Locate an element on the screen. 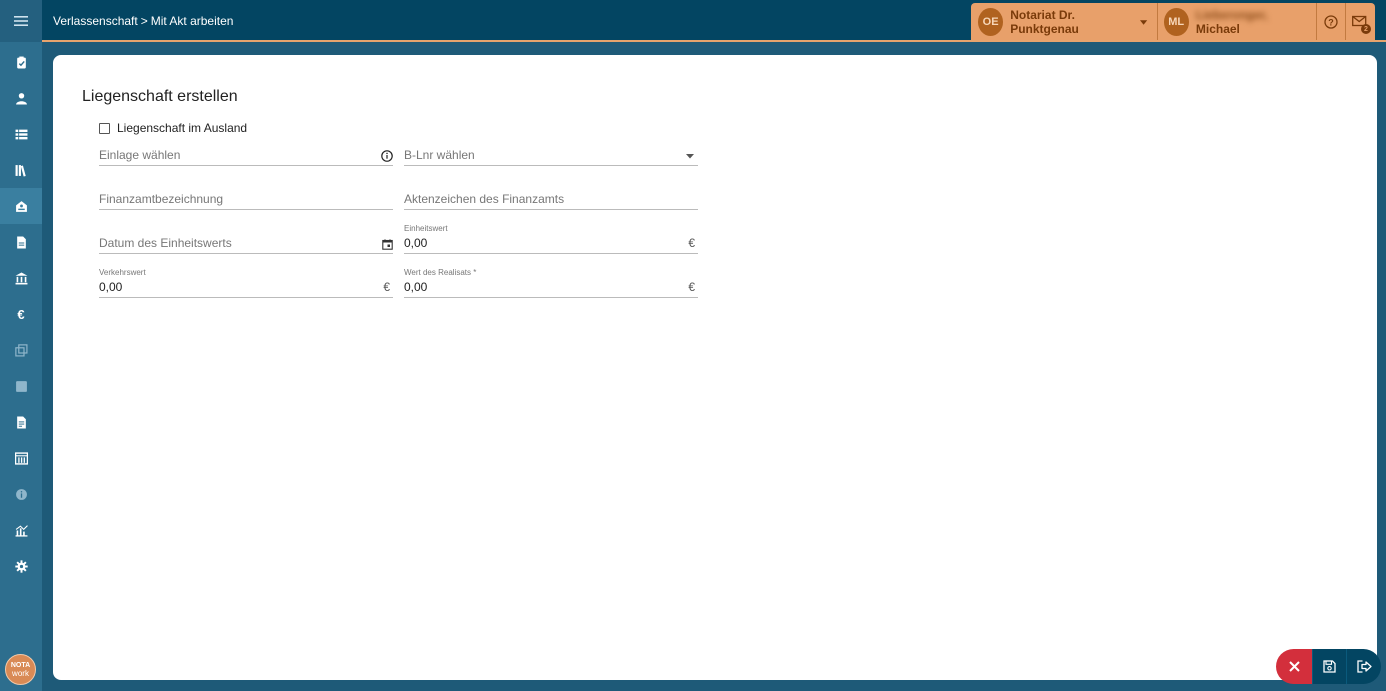  save-and-exit-button is located at coordinates (1363, 666).